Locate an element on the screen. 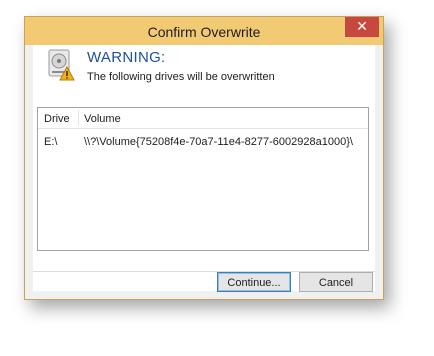 This screenshot has width=434, height=356. cancel-button: Cancel is located at coordinates (336, 282).